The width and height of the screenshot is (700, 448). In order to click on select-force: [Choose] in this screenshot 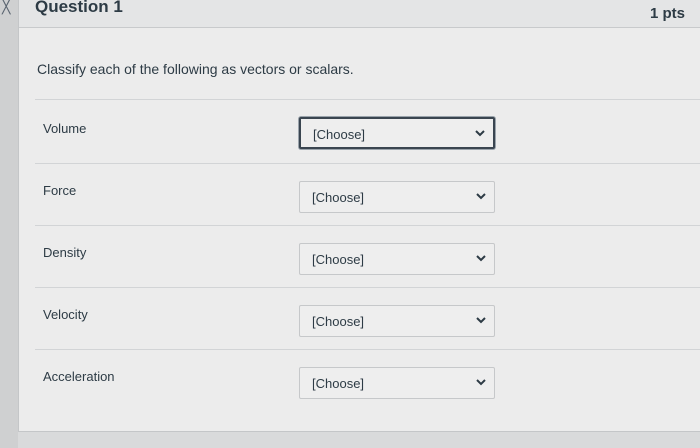, I will do `click(397, 197)`.